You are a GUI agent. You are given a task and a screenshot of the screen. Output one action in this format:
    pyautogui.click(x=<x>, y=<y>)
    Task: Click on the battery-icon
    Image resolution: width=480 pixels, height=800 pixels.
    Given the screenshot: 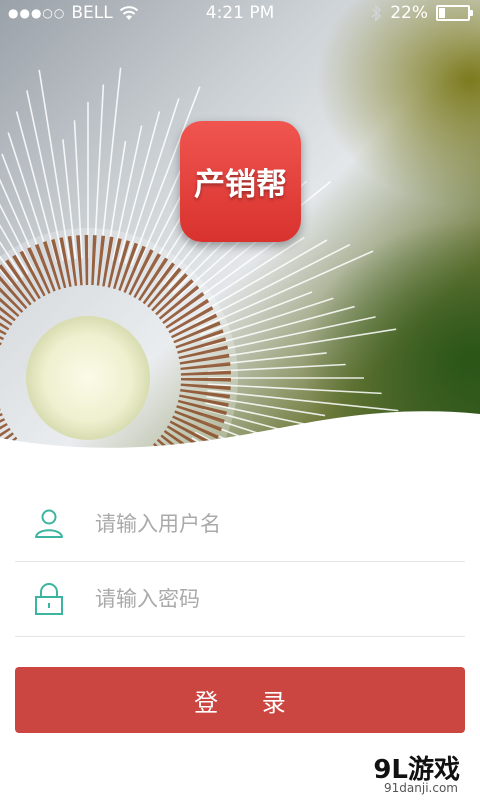 What is the action you would take?
    pyautogui.click(x=454, y=13)
    